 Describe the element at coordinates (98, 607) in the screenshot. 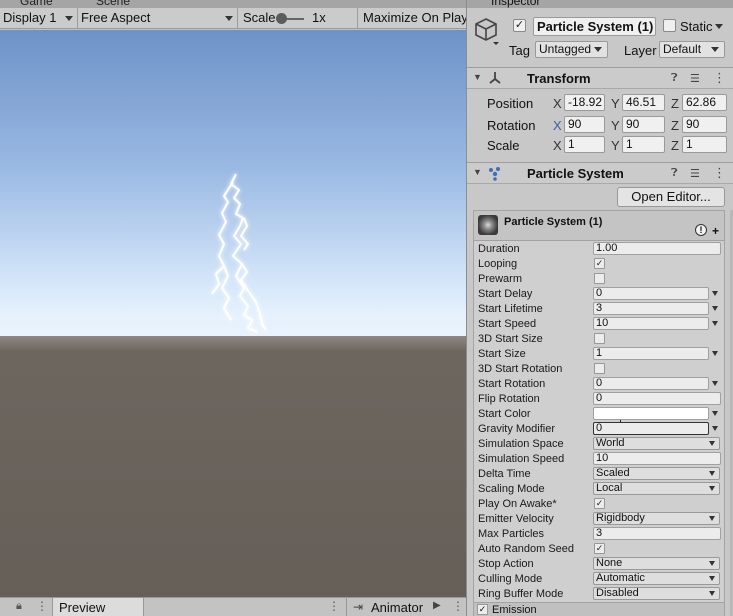

I see `tab-preview: Preview` at that location.